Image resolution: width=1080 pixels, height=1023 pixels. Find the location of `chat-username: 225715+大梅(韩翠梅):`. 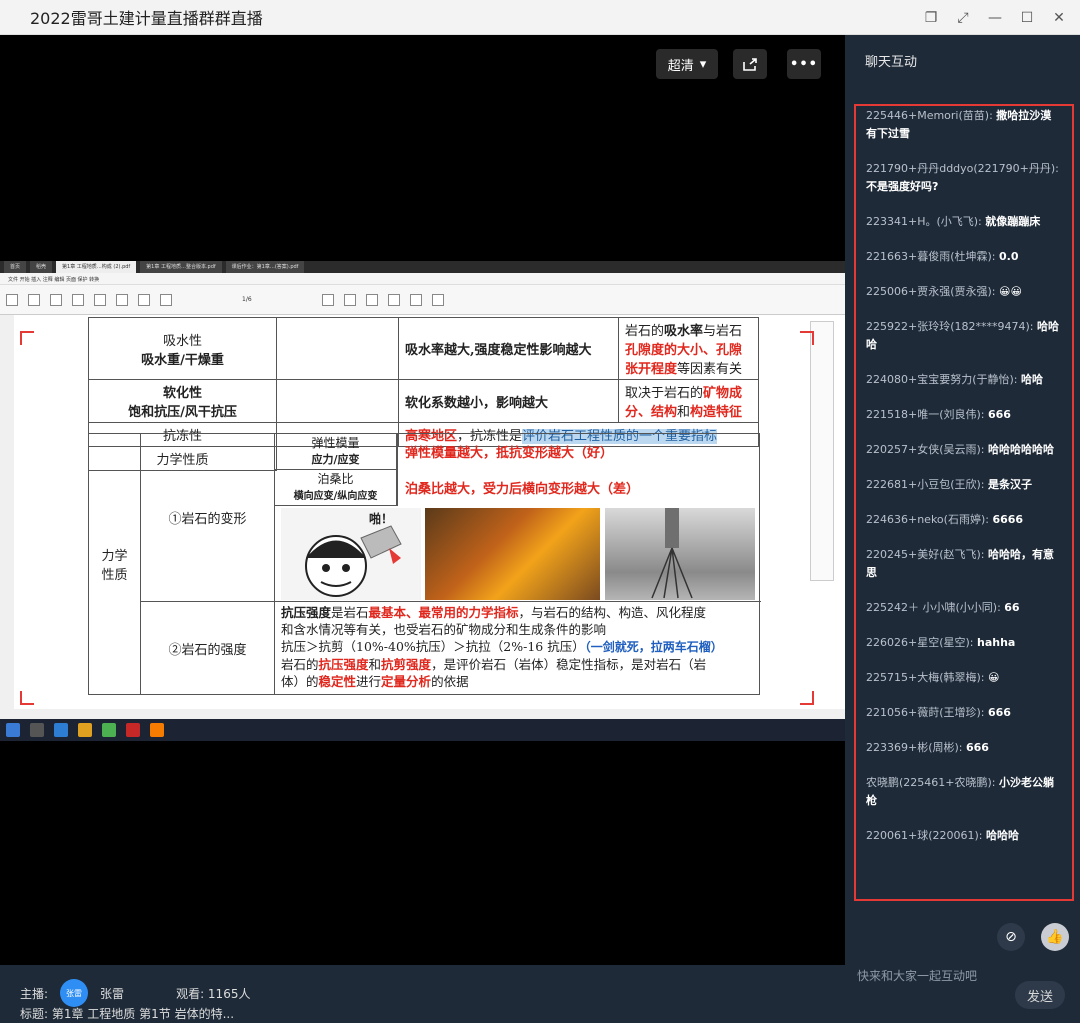

chat-username: 225715+大梅(韩翠梅): is located at coordinates (925, 677).